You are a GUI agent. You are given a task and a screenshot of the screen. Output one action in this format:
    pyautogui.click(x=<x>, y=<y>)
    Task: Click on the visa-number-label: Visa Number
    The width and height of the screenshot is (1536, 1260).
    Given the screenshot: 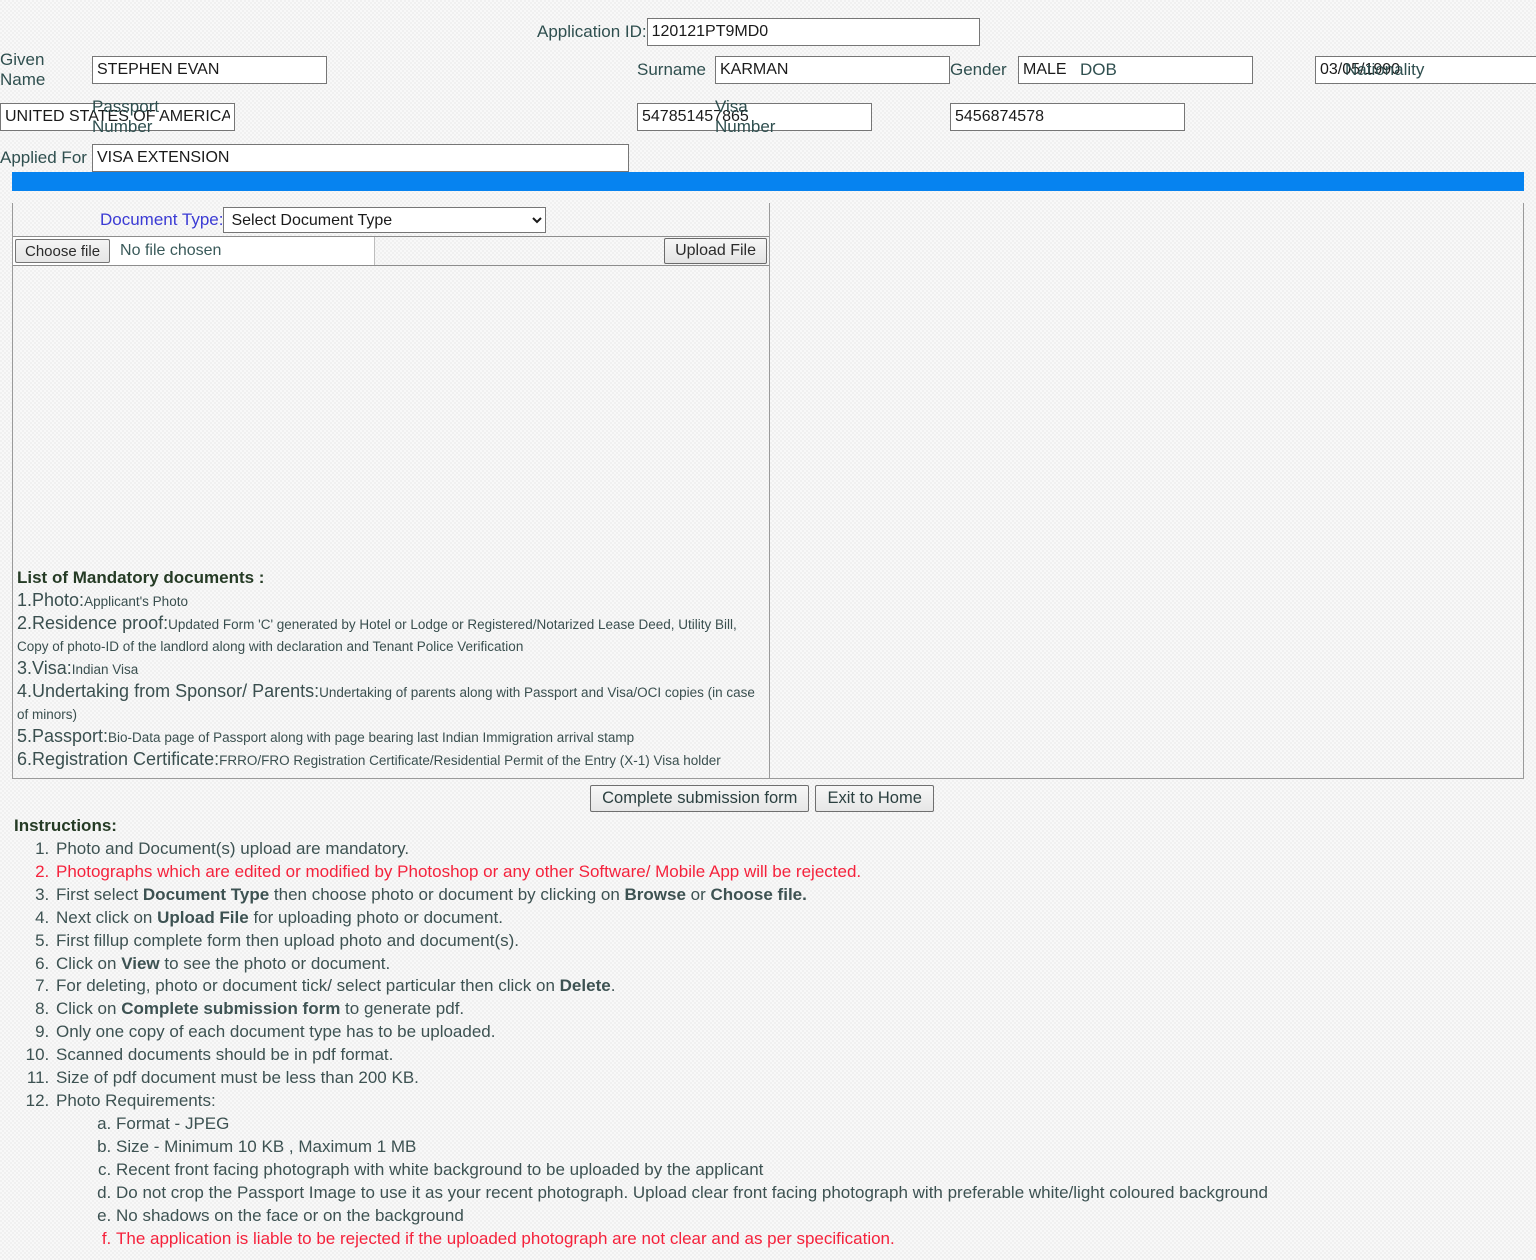 What is the action you would take?
    pyautogui.click(x=745, y=116)
    